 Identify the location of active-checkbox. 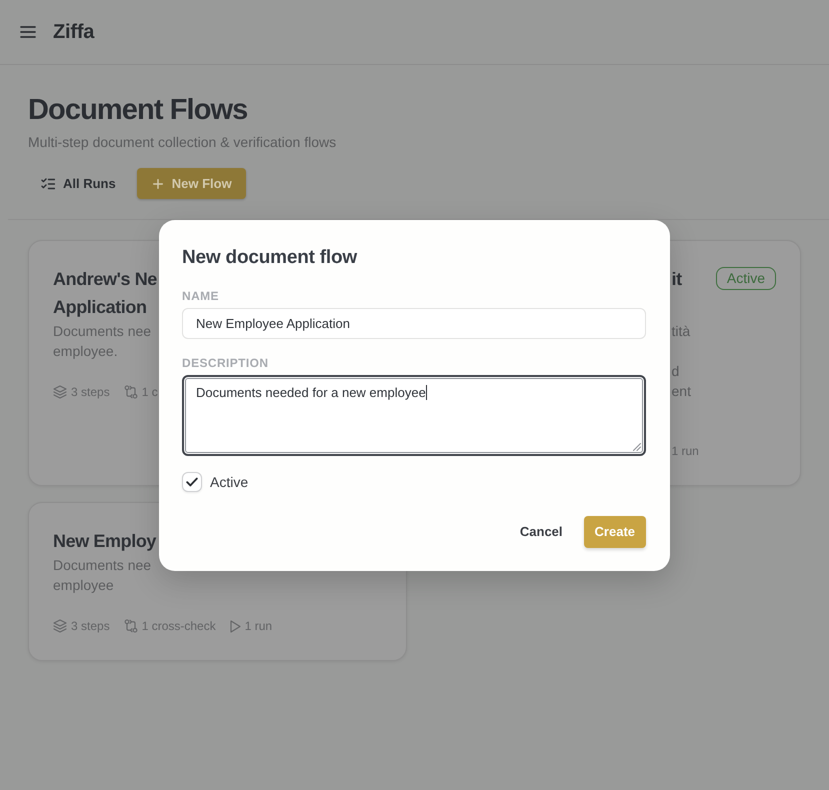
(192, 482).